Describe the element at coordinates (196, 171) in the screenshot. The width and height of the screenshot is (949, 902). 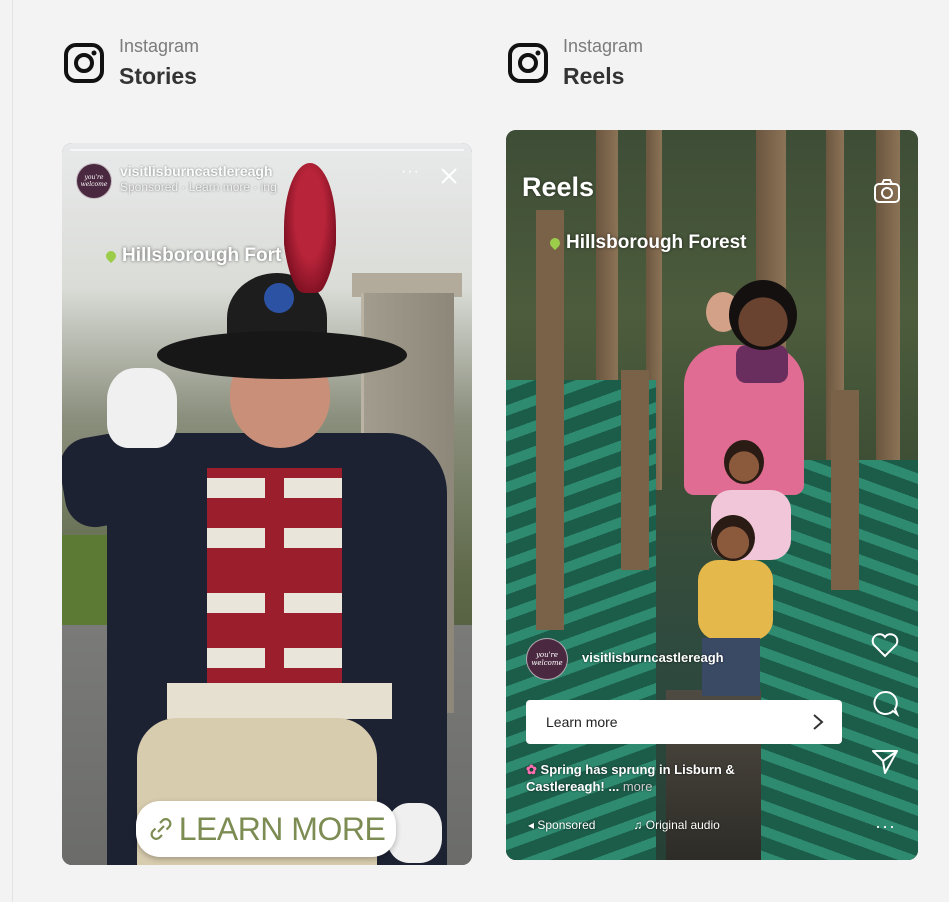
I see `story-username: visitlisburncastlereagh` at that location.